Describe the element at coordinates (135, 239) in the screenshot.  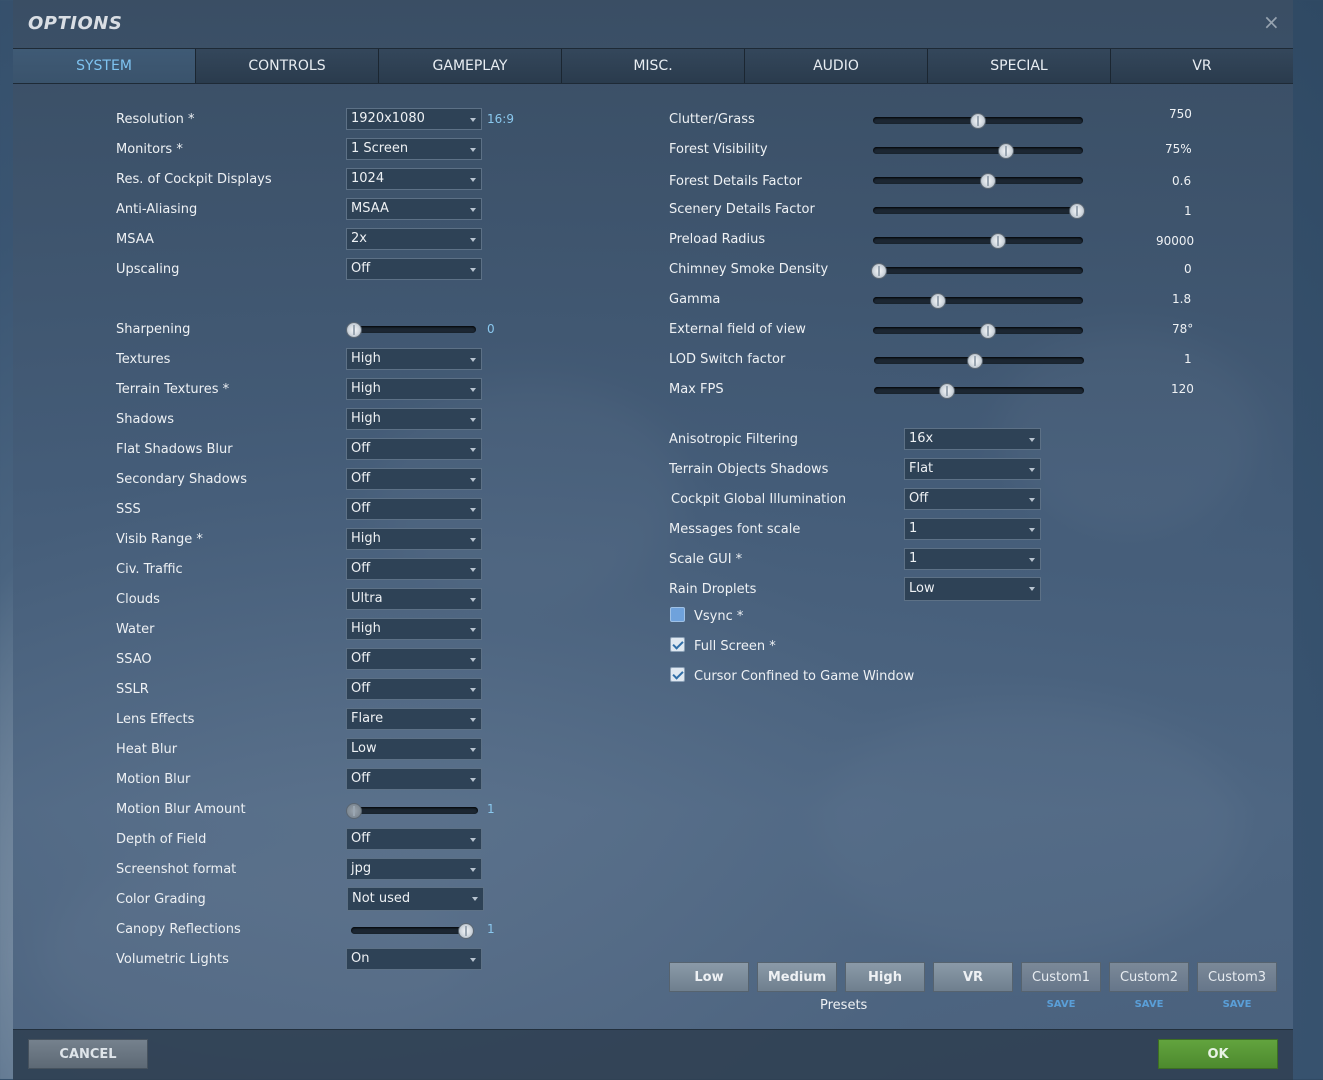
I see `msaa-label: MSAA` at that location.